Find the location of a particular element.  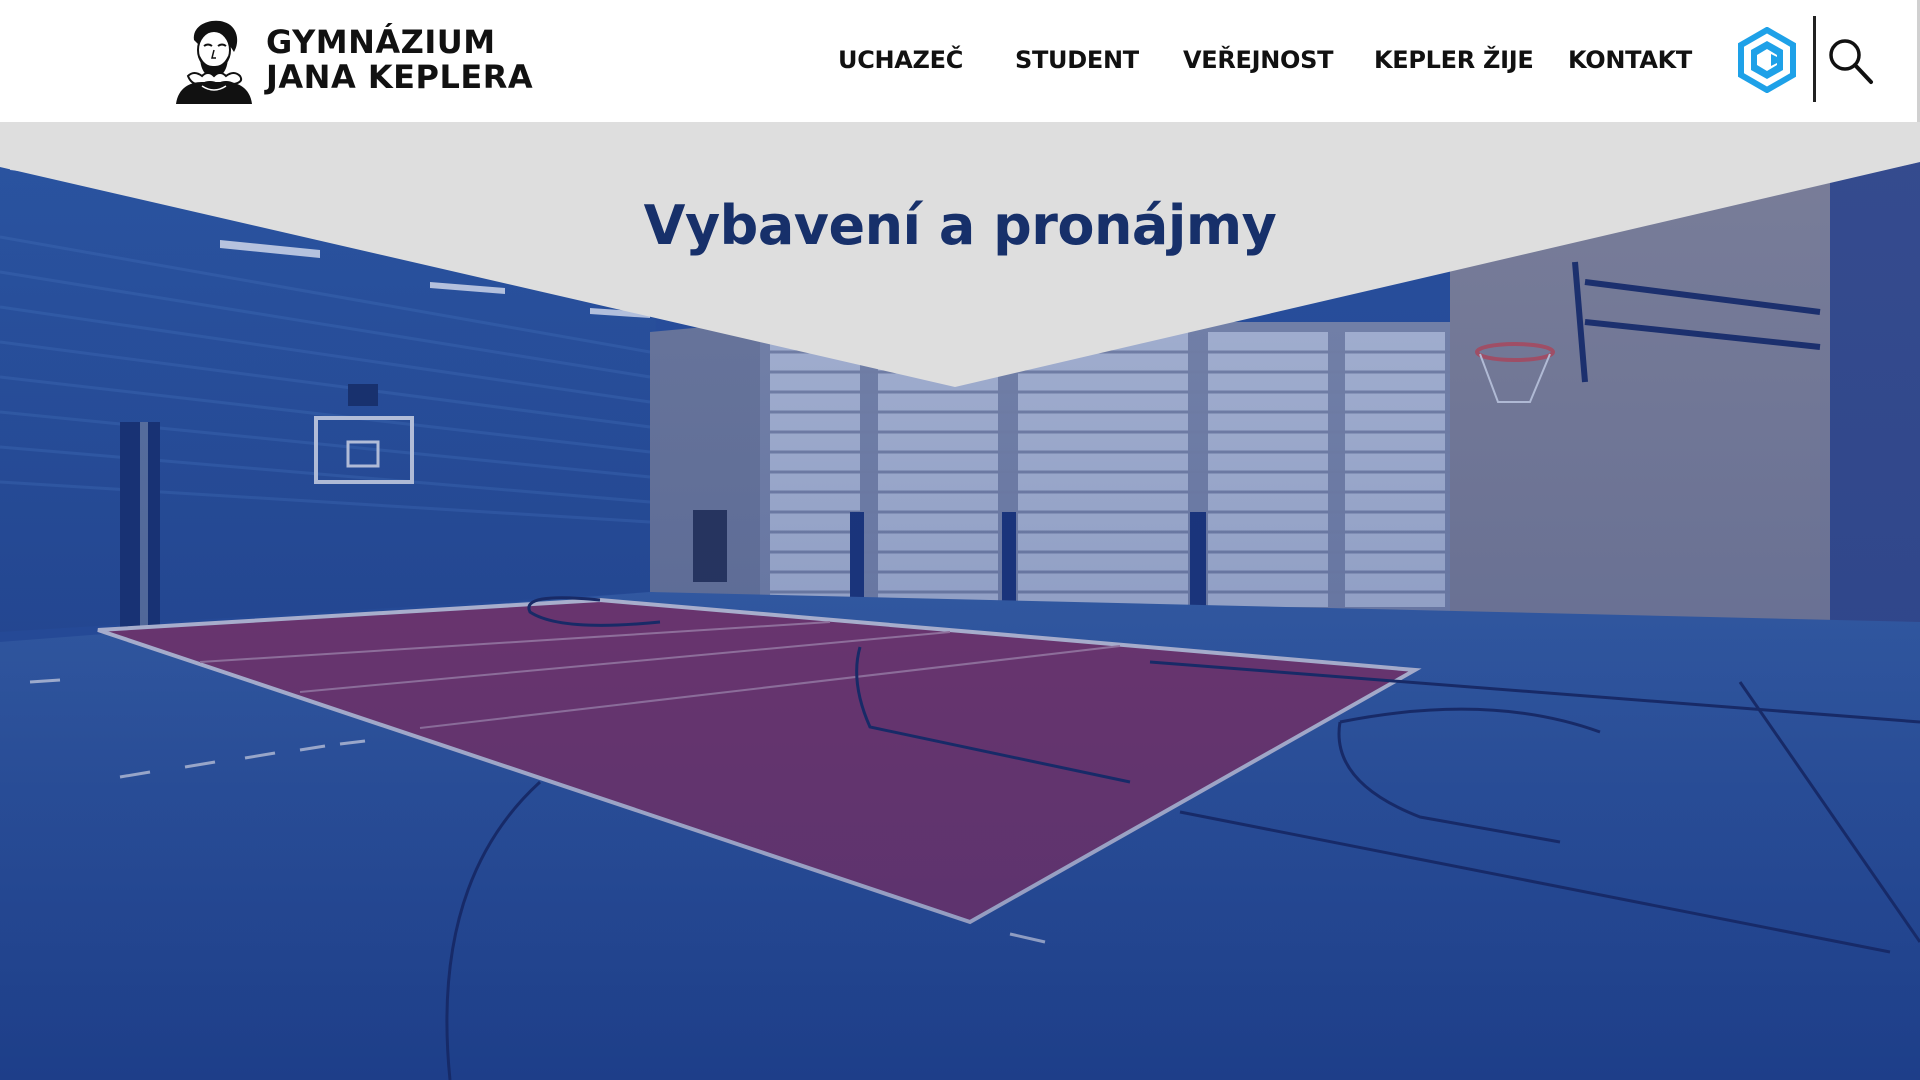

nav-verejnost: VEŘEJNOST is located at coordinates (1258, 60).